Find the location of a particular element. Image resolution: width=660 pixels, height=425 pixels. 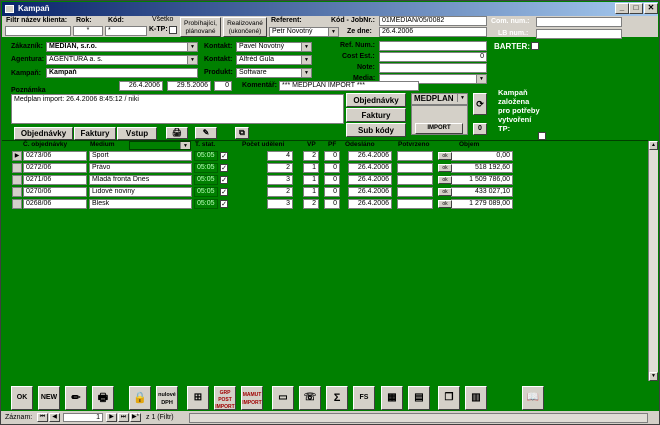

minimize-button: _ is located at coordinates (622, 8).